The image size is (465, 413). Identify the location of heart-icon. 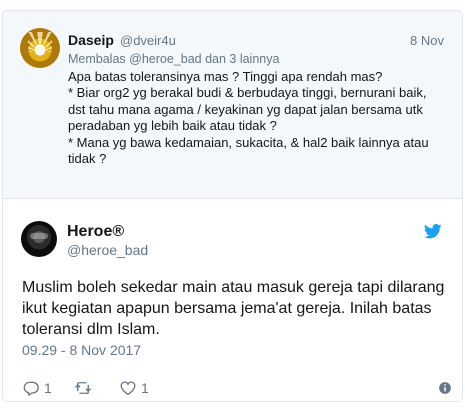
(128, 388).